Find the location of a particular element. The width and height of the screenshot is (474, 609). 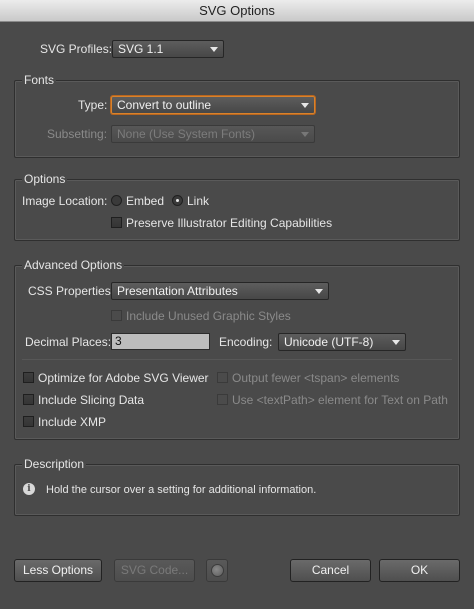

options-group is located at coordinates (237, 210).